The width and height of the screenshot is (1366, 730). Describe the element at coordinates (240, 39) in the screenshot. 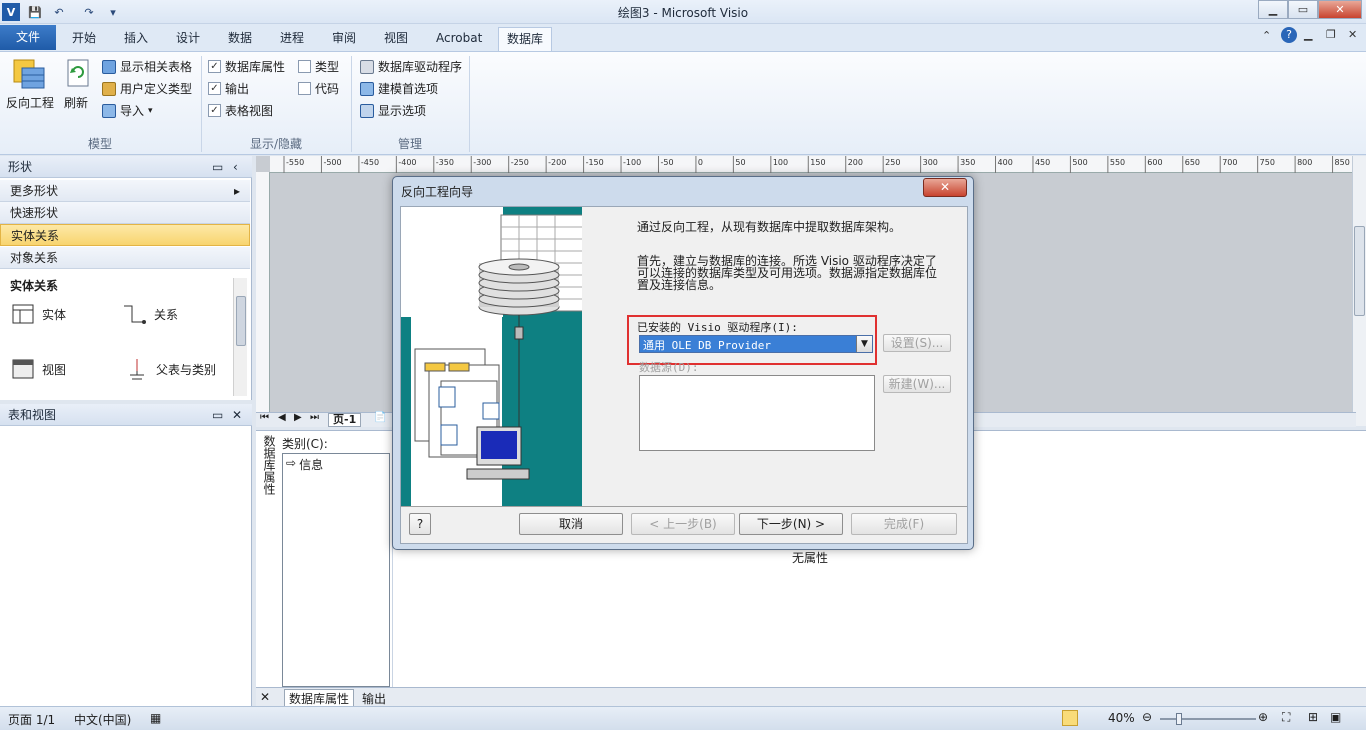

I see `tab-data: 数据` at that location.